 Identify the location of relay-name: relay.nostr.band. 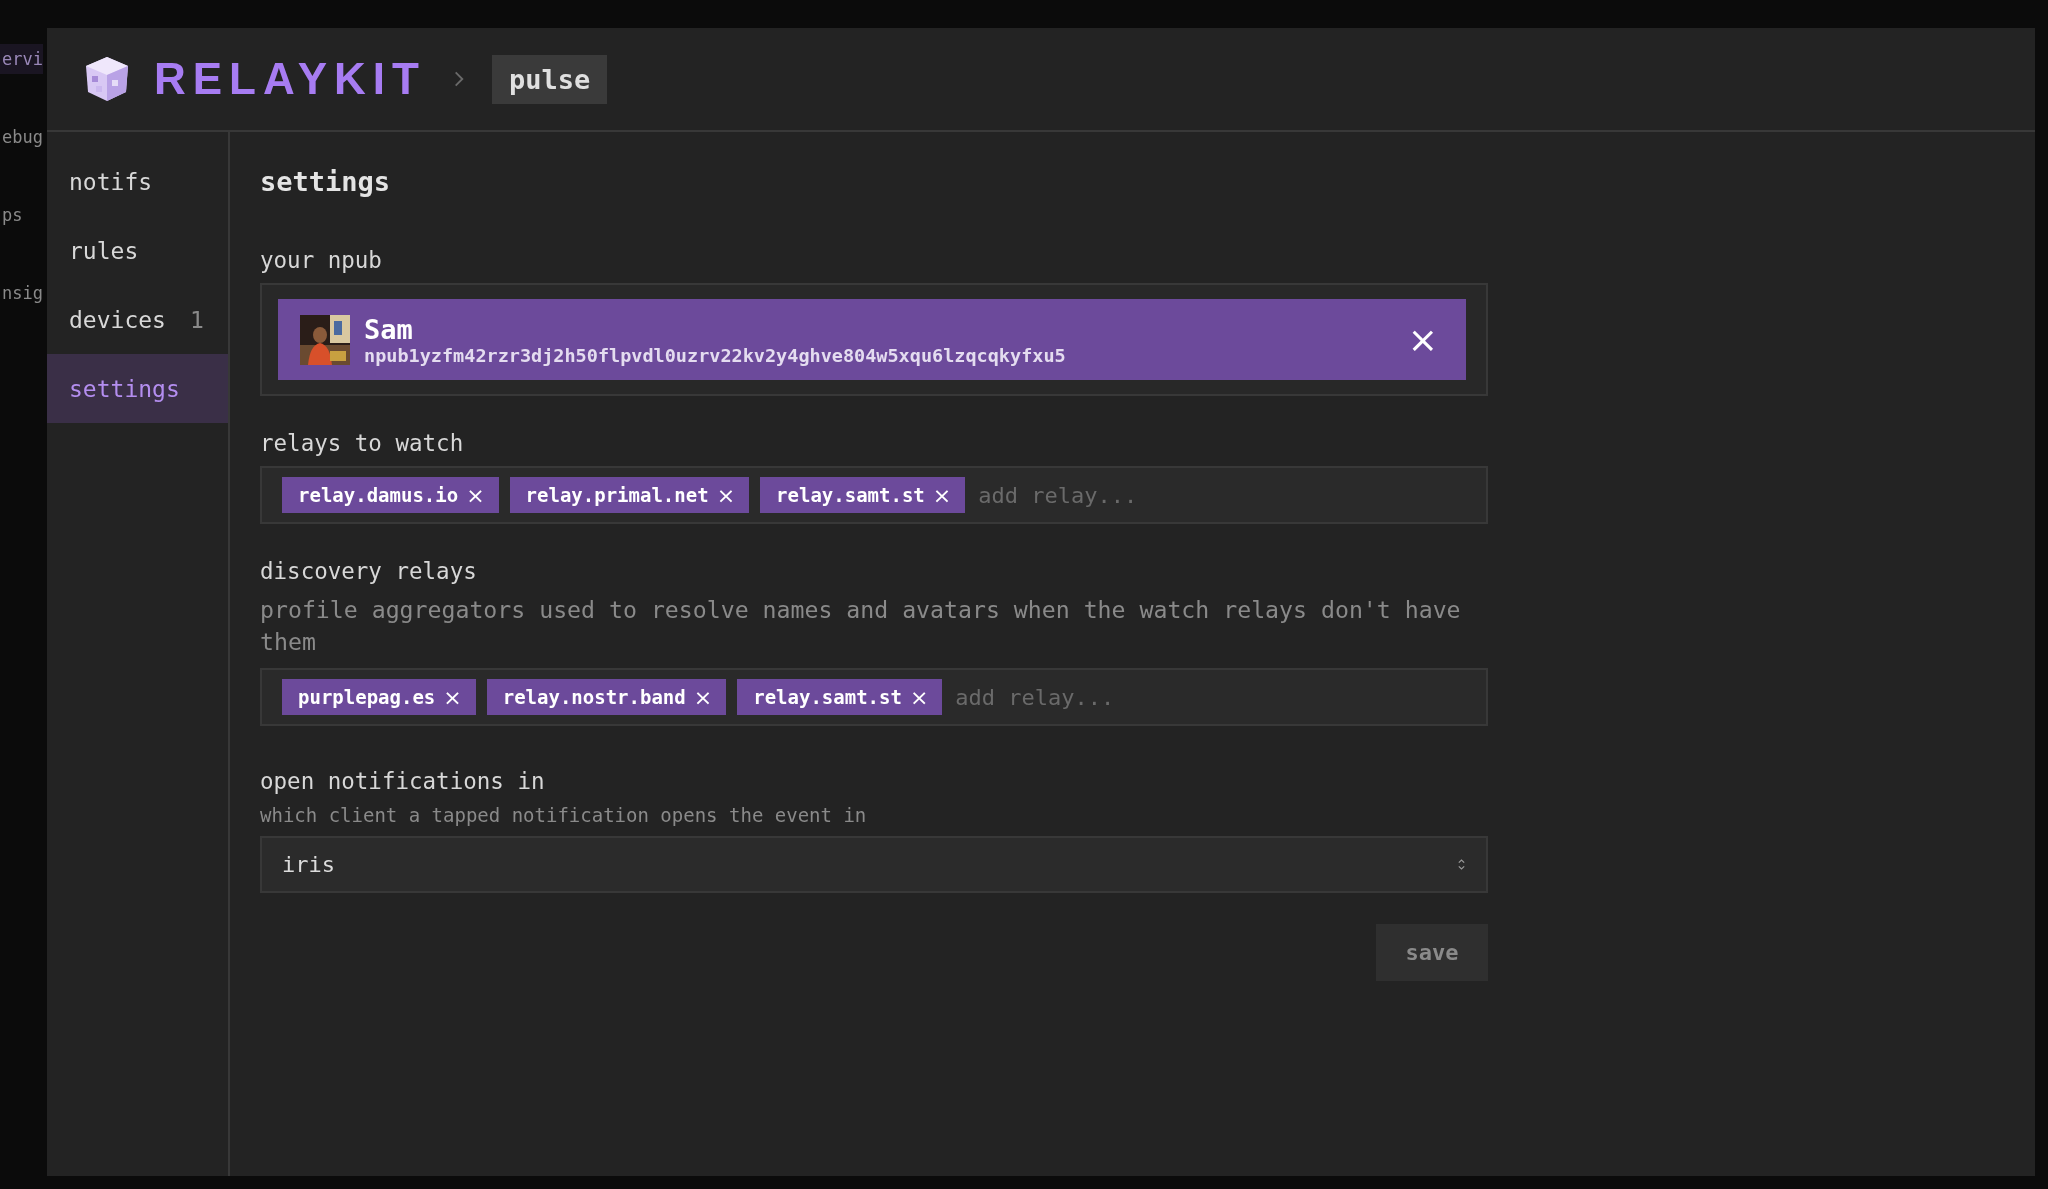
(594, 697).